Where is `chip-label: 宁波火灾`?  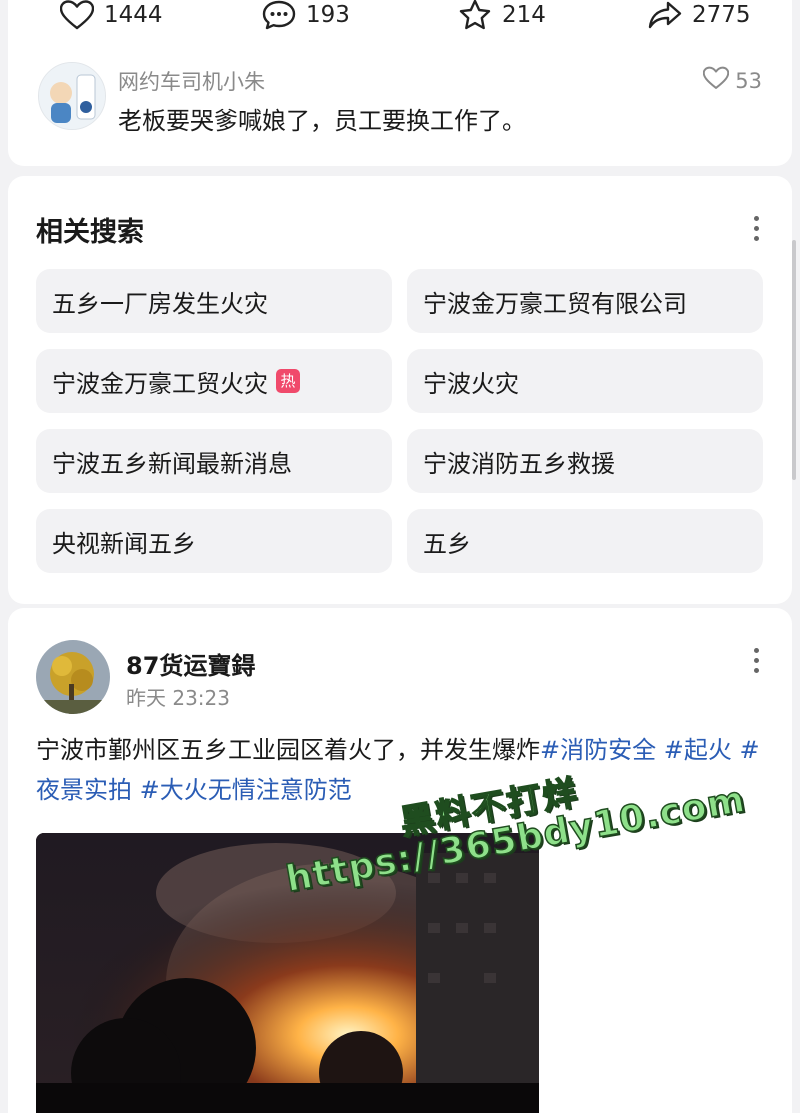 chip-label: 宁波火灾 is located at coordinates (471, 383).